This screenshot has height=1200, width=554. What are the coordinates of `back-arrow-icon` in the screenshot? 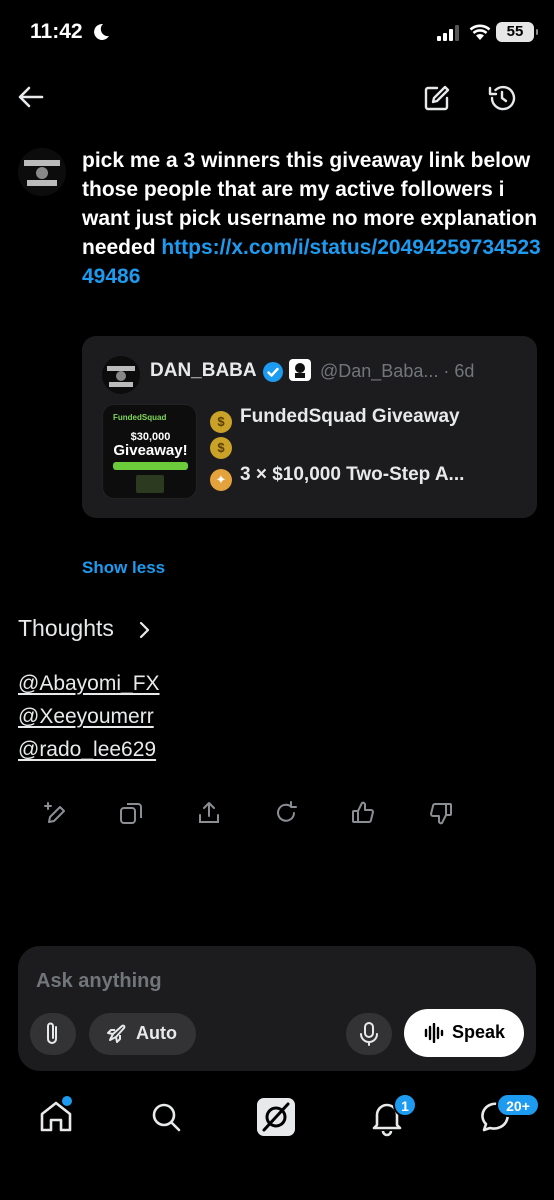 It's located at (31, 97).